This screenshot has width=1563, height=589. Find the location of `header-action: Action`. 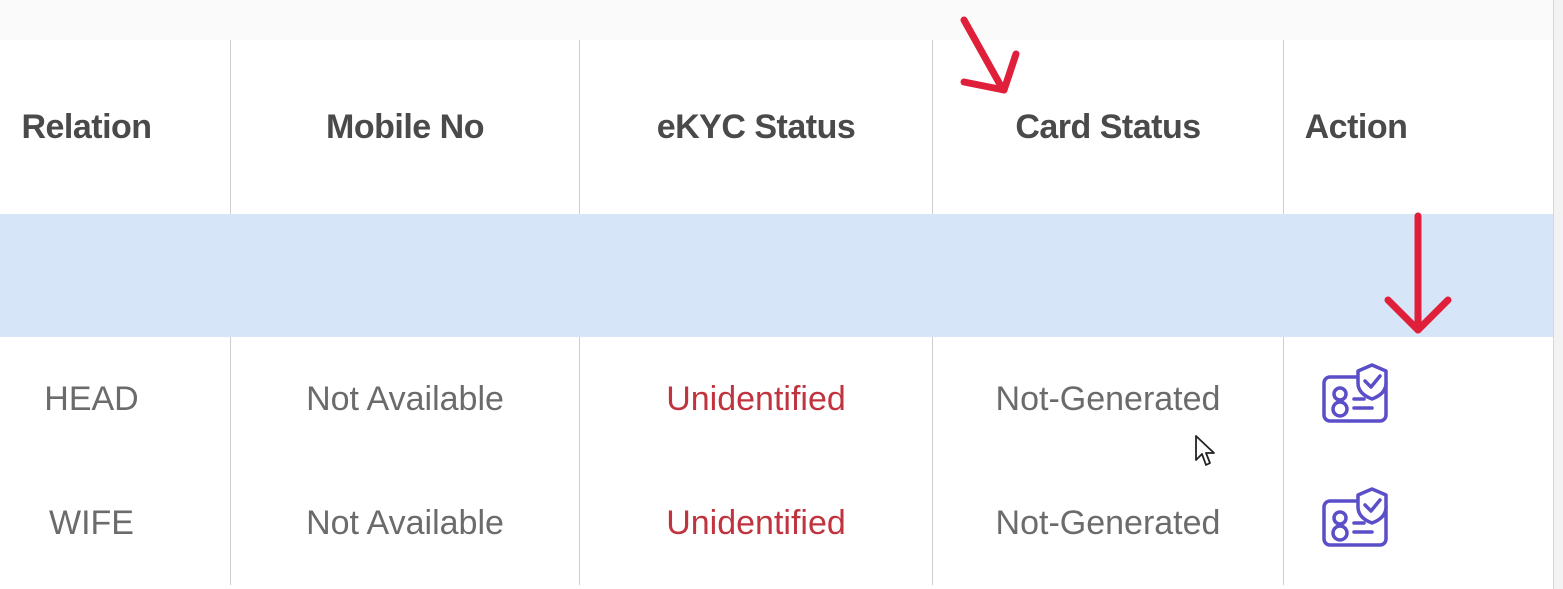

header-action: Action is located at coordinates (1418, 127).